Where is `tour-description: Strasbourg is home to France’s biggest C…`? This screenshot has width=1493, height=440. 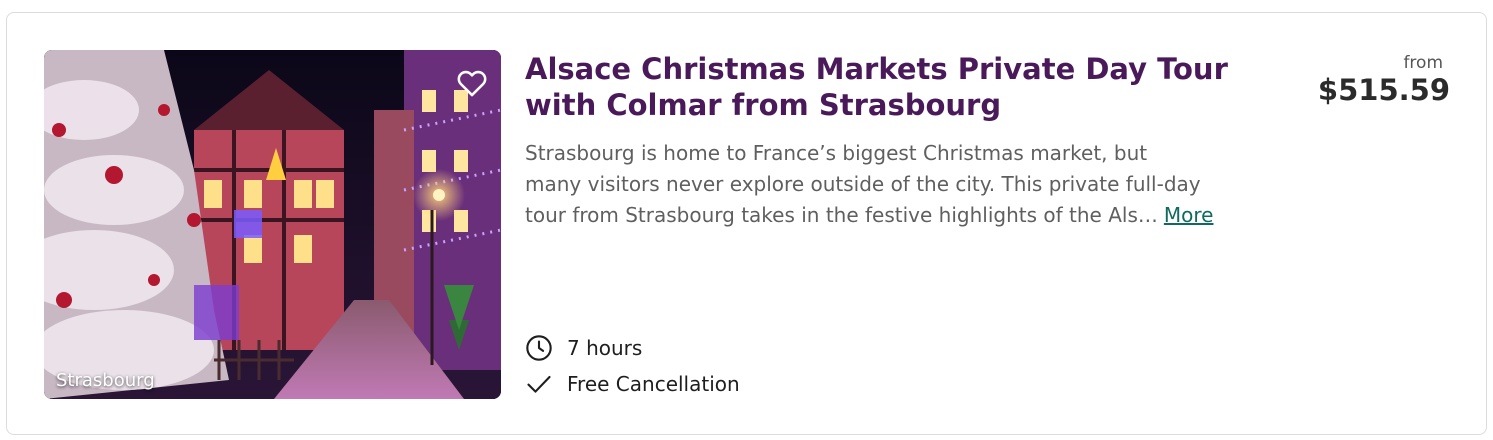 tour-description: Strasbourg is home to France’s biggest C… is located at coordinates (885, 184).